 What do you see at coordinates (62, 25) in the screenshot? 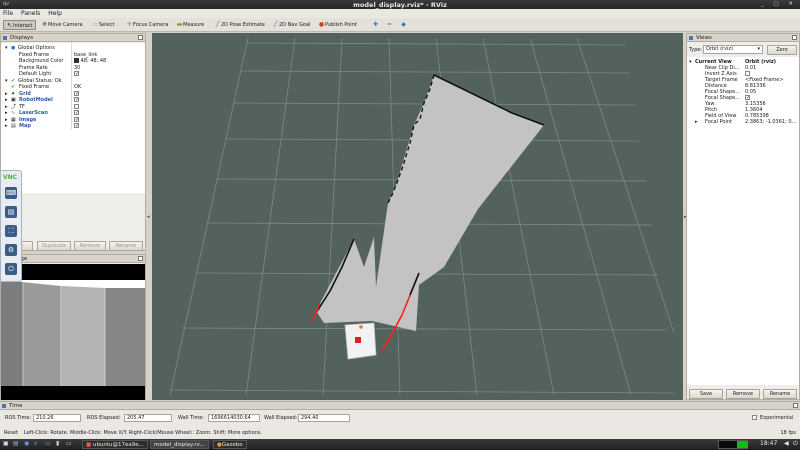
I see `move-camera-tool: ✥Move Camera` at bounding box center [62, 25].